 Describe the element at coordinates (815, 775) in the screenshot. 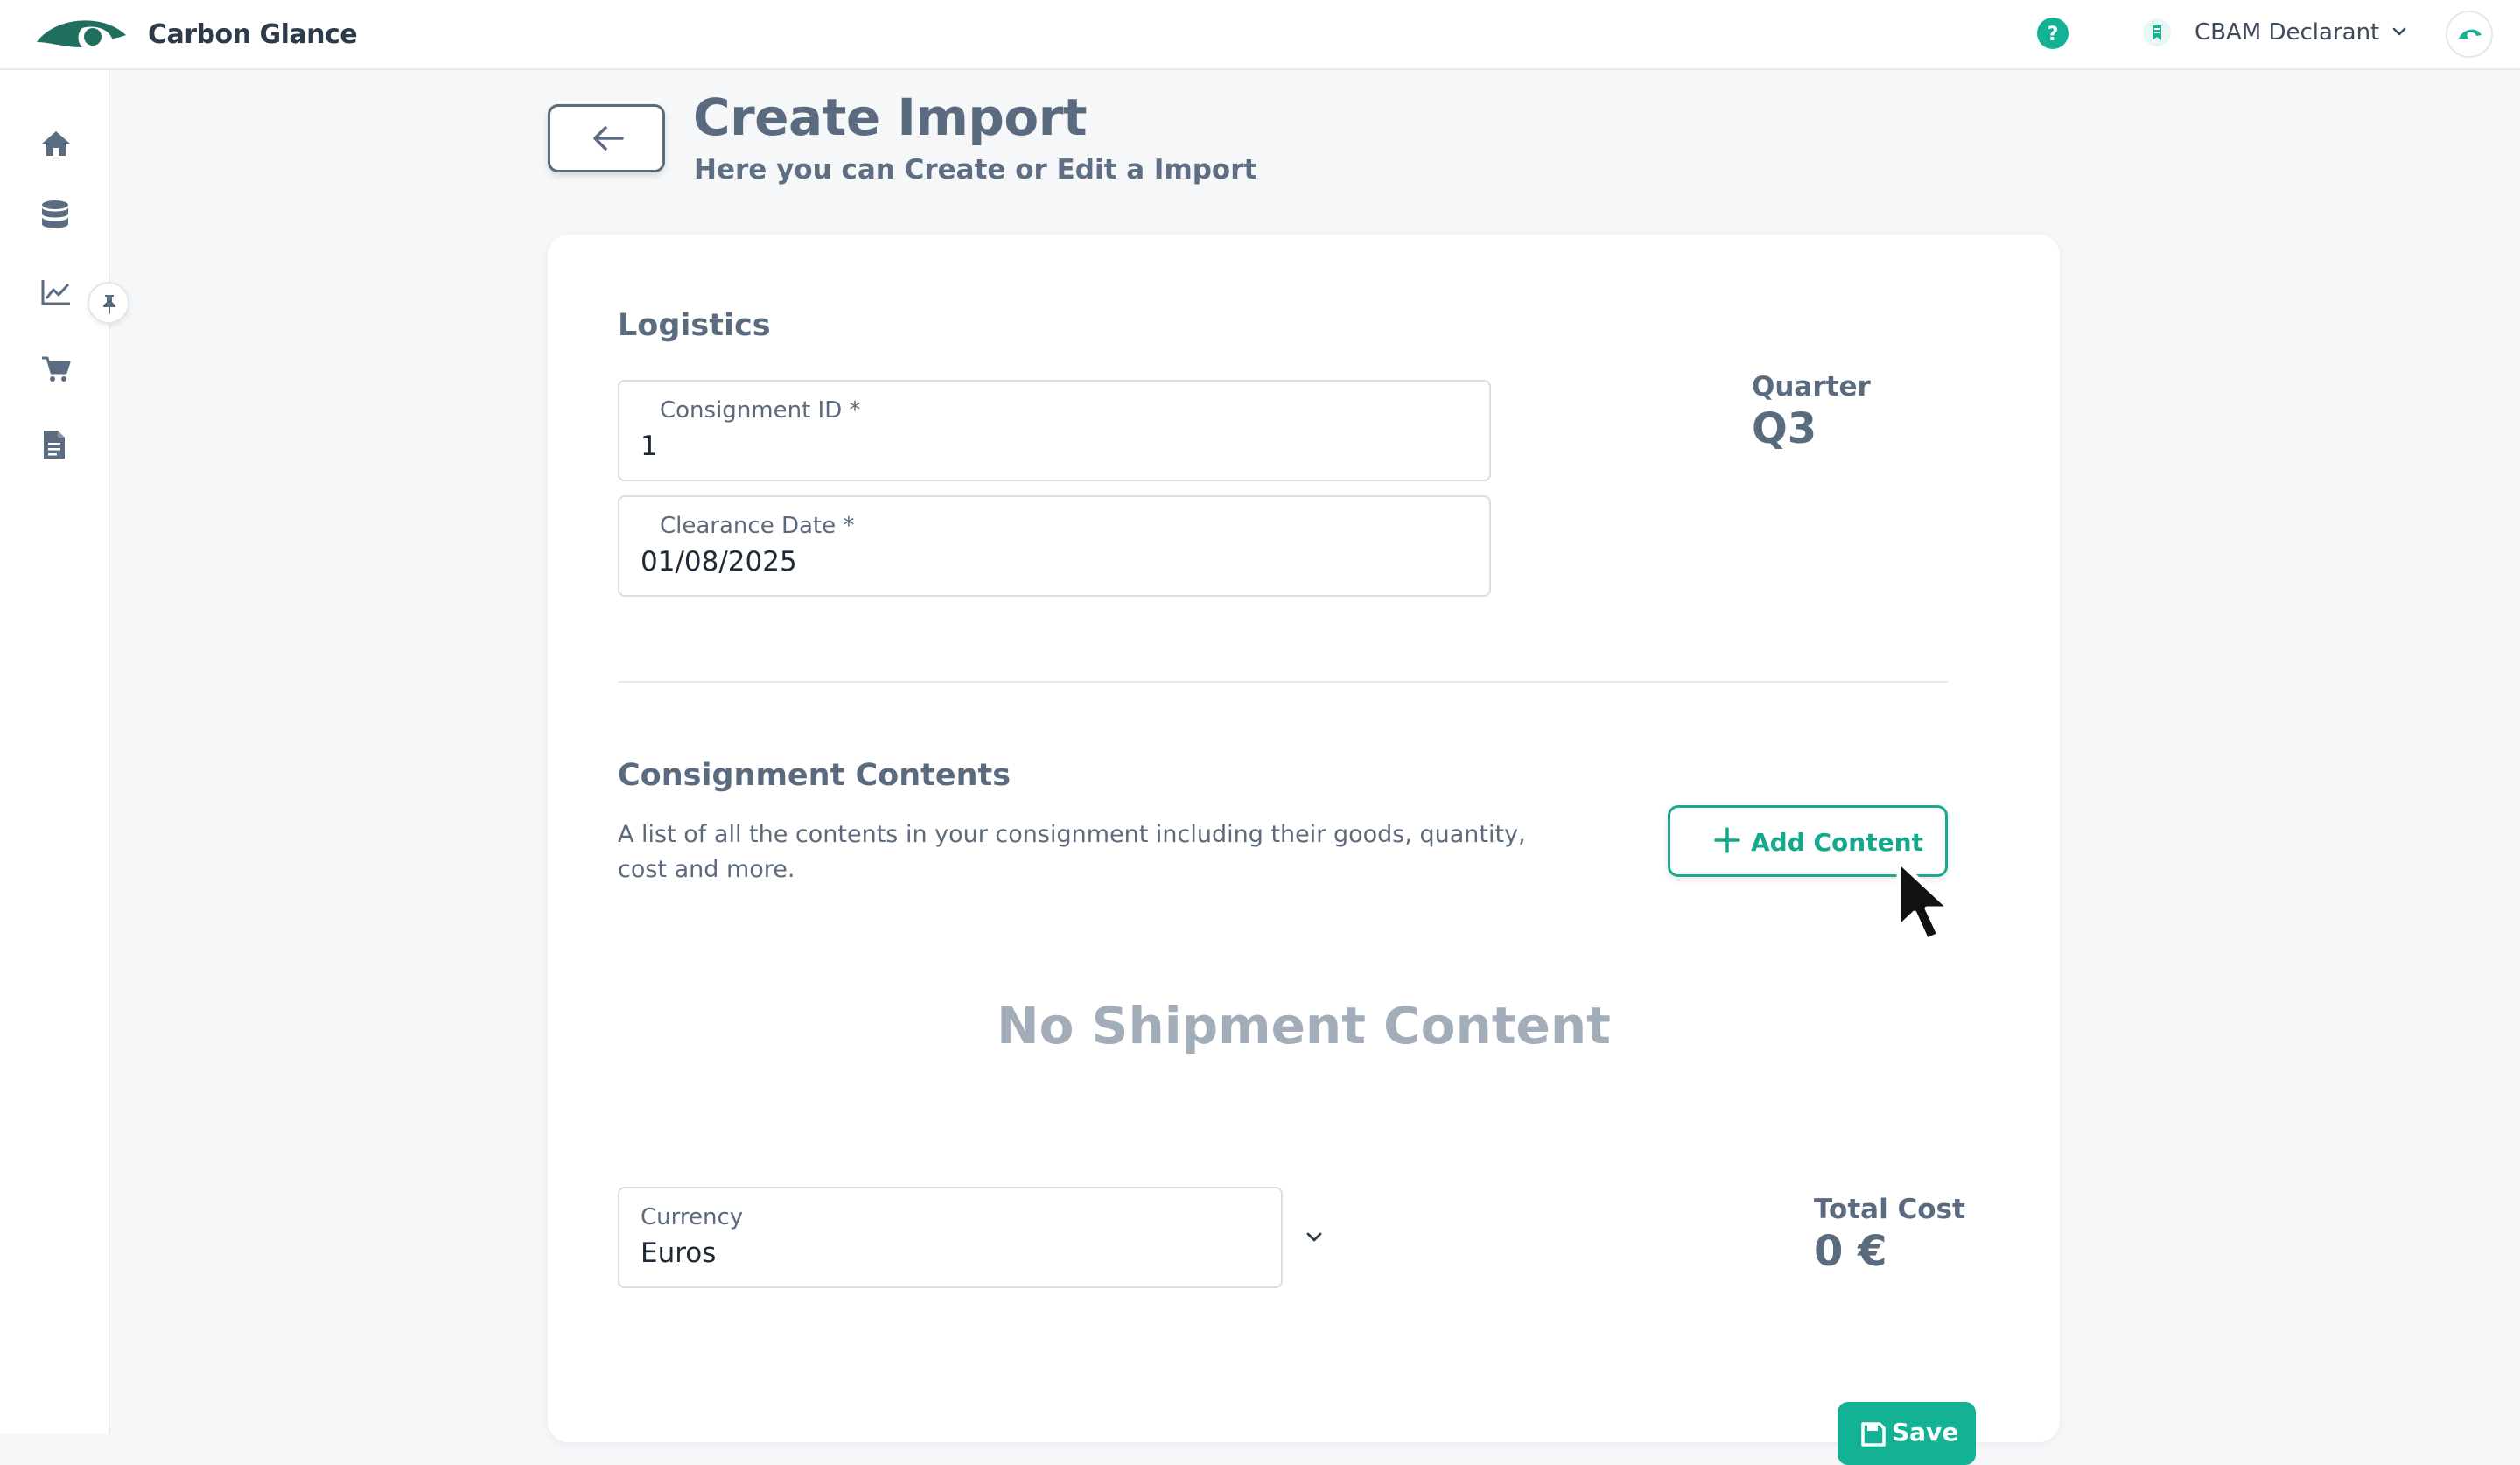

I see `consignment-contents-title: Consignment Contents` at that location.